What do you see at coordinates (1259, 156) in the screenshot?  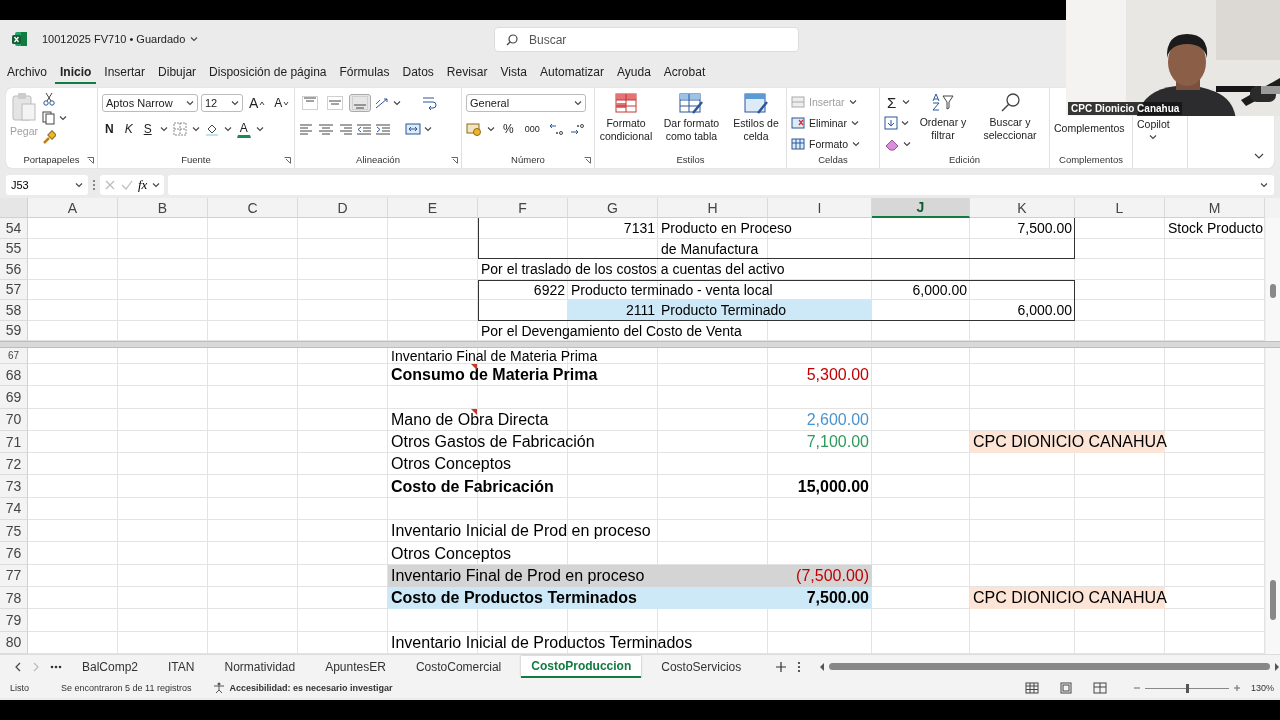 I see `collapse-ribbon-icon` at bounding box center [1259, 156].